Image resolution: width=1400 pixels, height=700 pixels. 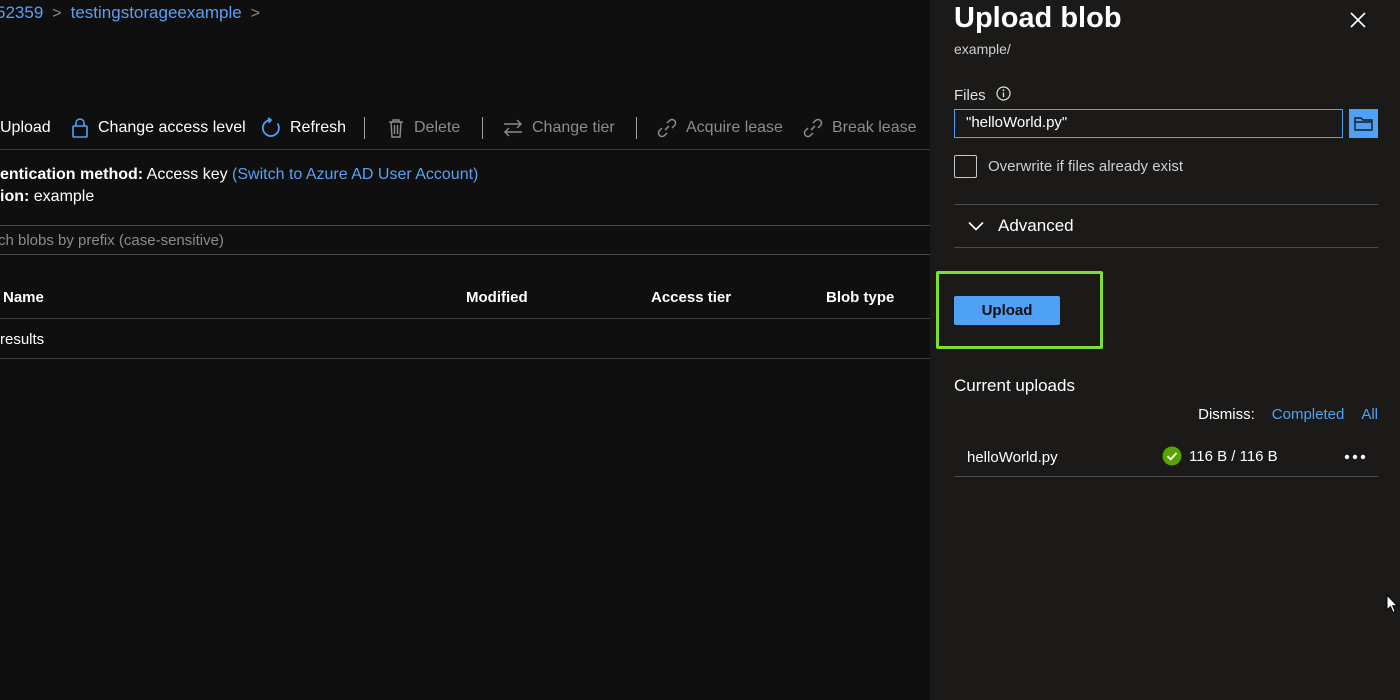 What do you see at coordinates (813, 128) in the screenshot?
I see `broken-link-icon` at bounding box center [813, 128].